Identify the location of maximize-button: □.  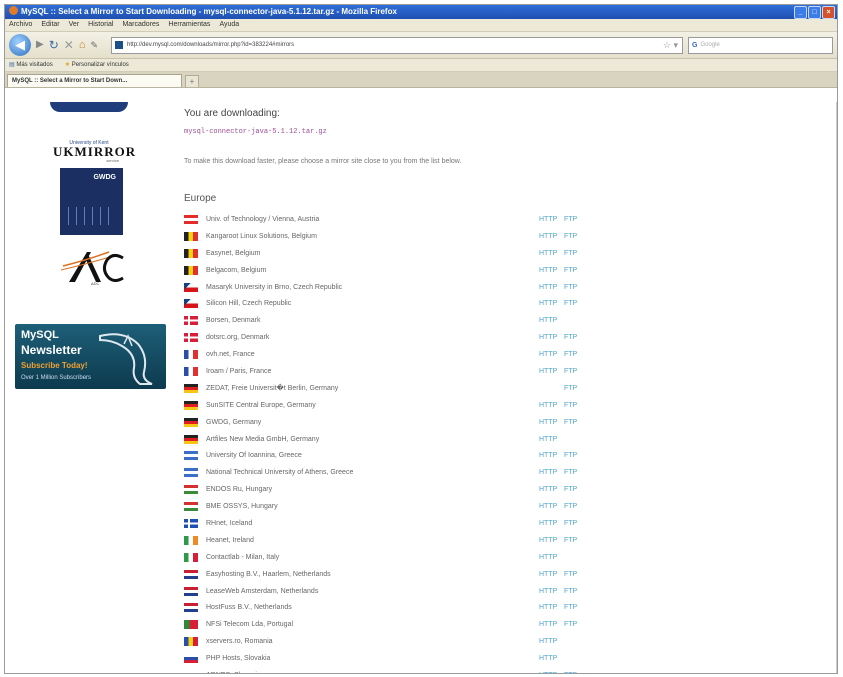
(814, 12).